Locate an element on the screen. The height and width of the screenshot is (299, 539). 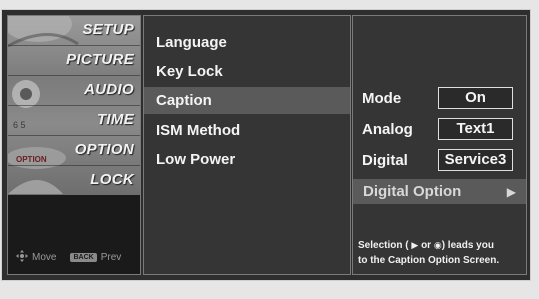
caption-mode-row: Mode On is located at coordinates (439, 99).